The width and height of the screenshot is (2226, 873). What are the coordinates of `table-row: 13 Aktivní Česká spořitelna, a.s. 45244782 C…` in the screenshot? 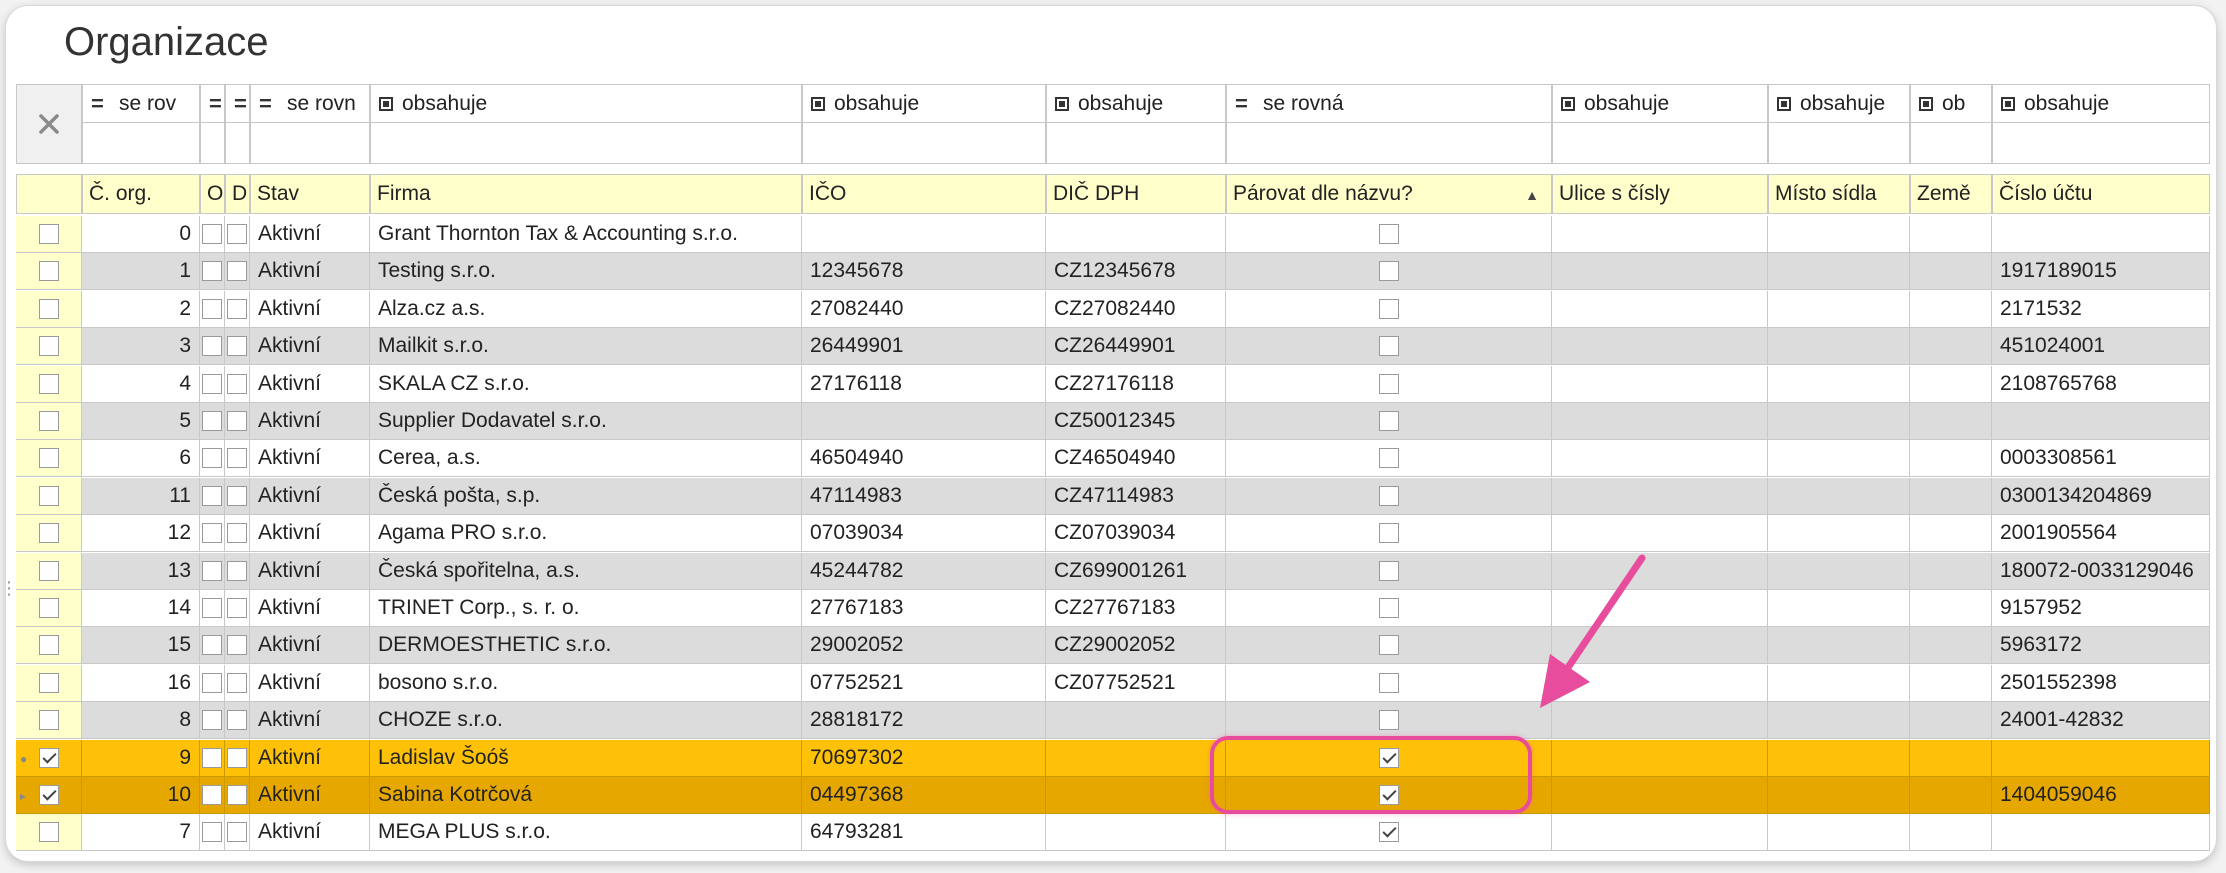 It's located at (1113, 571).